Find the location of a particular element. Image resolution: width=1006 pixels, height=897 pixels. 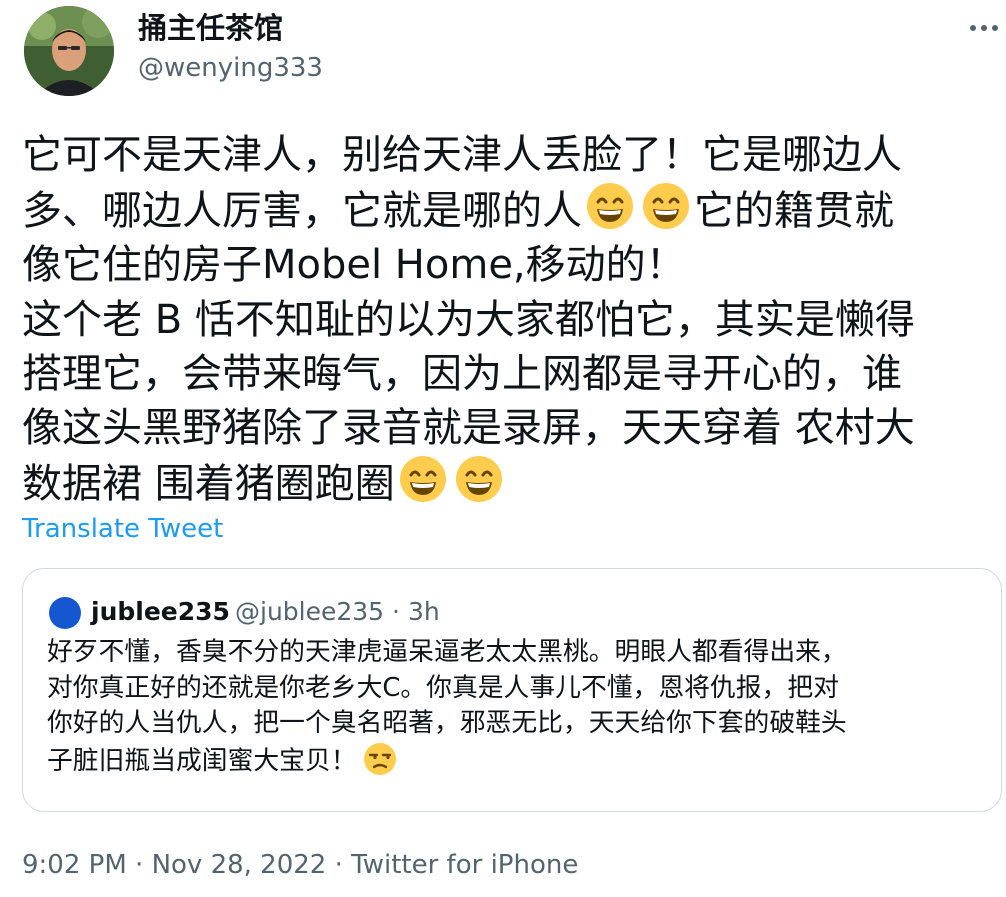

tweet-line: 这个老 B 恬不知耻的以为大家都怕它，其实是懒得 is located at coordinates (468, 319).